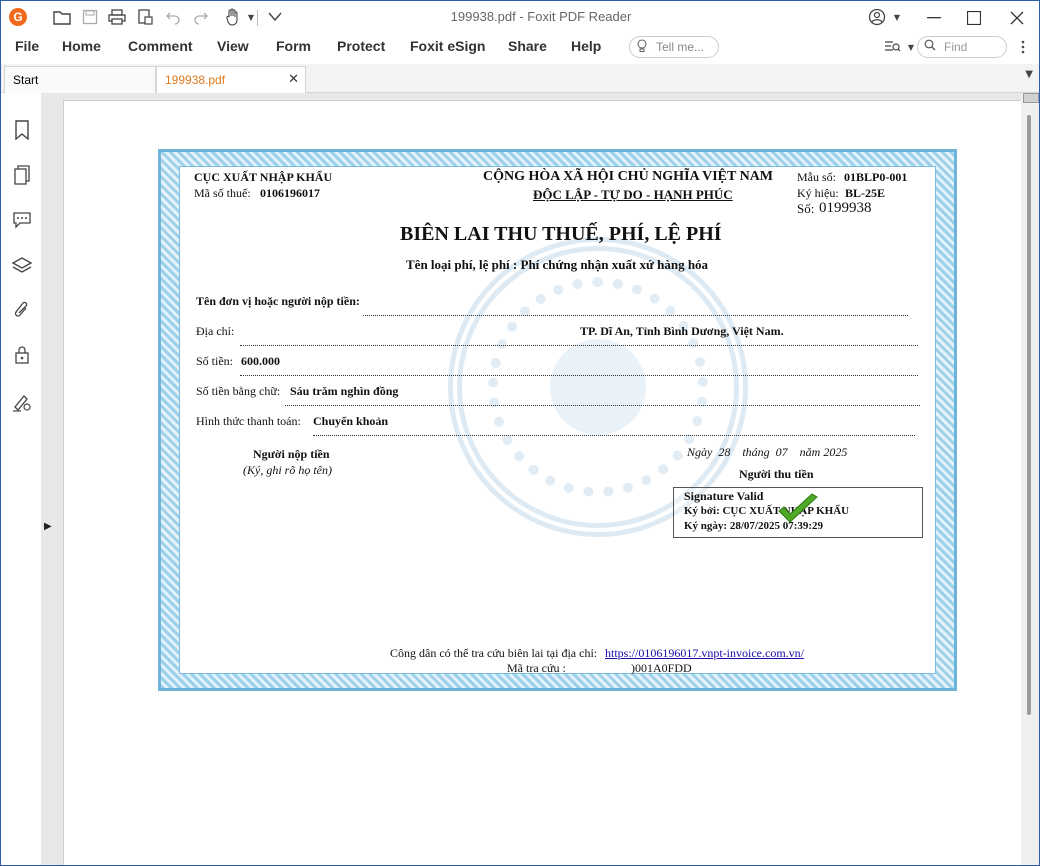 This screenshot has width=1040, height=866. What do you see at coordinates (222, 193) in the screenshot?
I see `tax-code-label: Mã số thuế:` at bounding box center [222, 193].